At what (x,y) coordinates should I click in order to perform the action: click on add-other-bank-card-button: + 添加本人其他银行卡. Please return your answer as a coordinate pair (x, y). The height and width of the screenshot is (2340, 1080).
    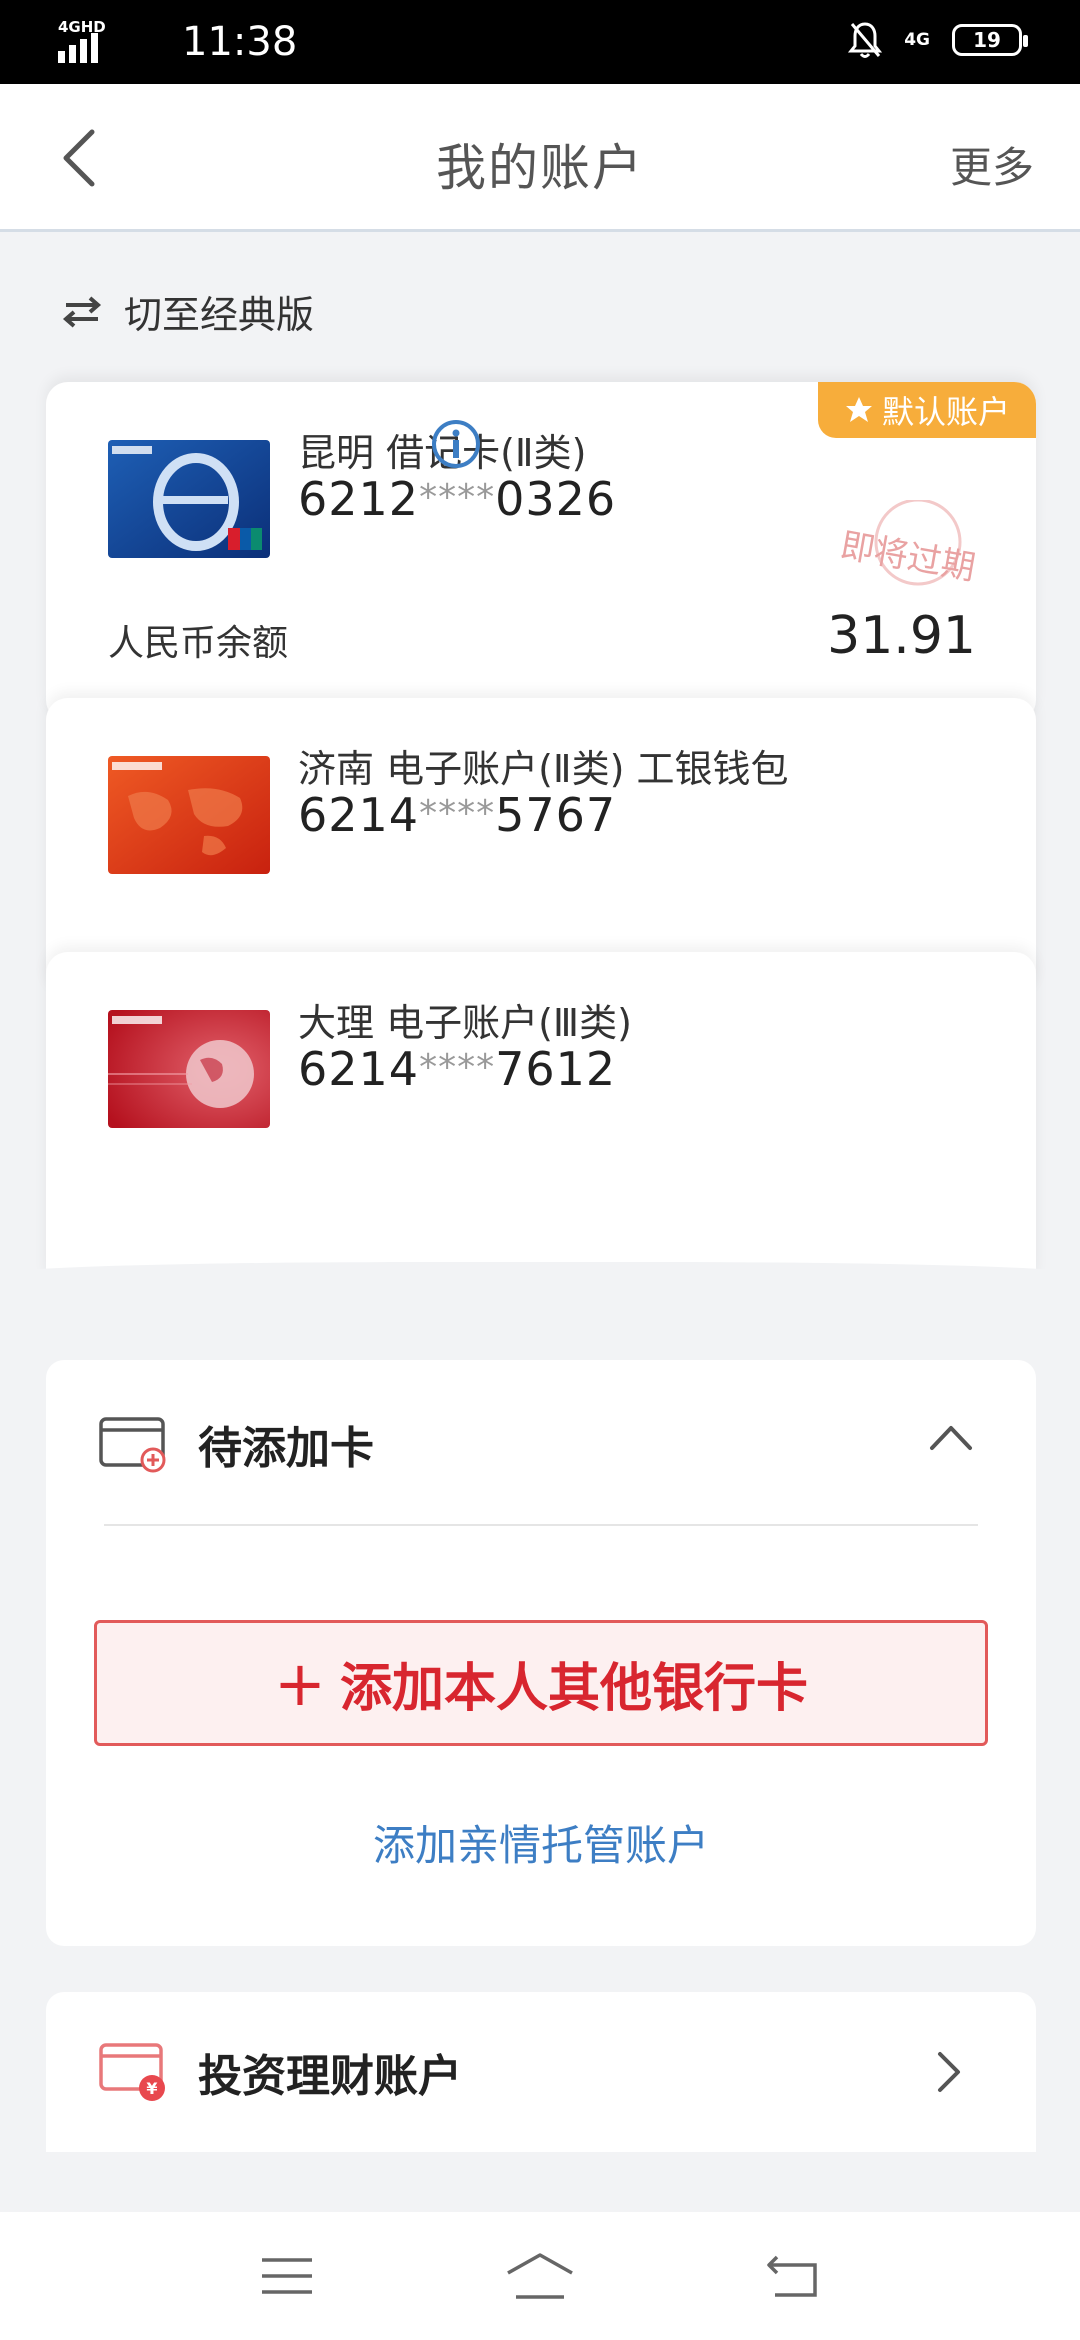
    Looking at the image, I should click on (541, 1683).